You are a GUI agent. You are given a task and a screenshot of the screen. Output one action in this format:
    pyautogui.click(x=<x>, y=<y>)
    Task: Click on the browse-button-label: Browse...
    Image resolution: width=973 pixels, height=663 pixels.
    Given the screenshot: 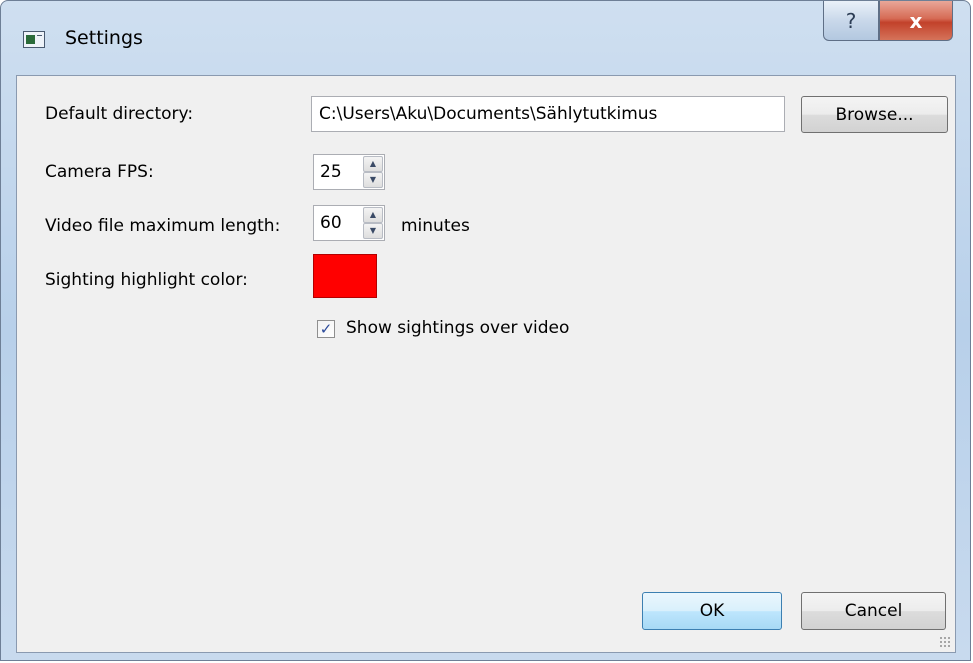 What is the action you would take?
    pyautogui.click(x=874, y=114)
    